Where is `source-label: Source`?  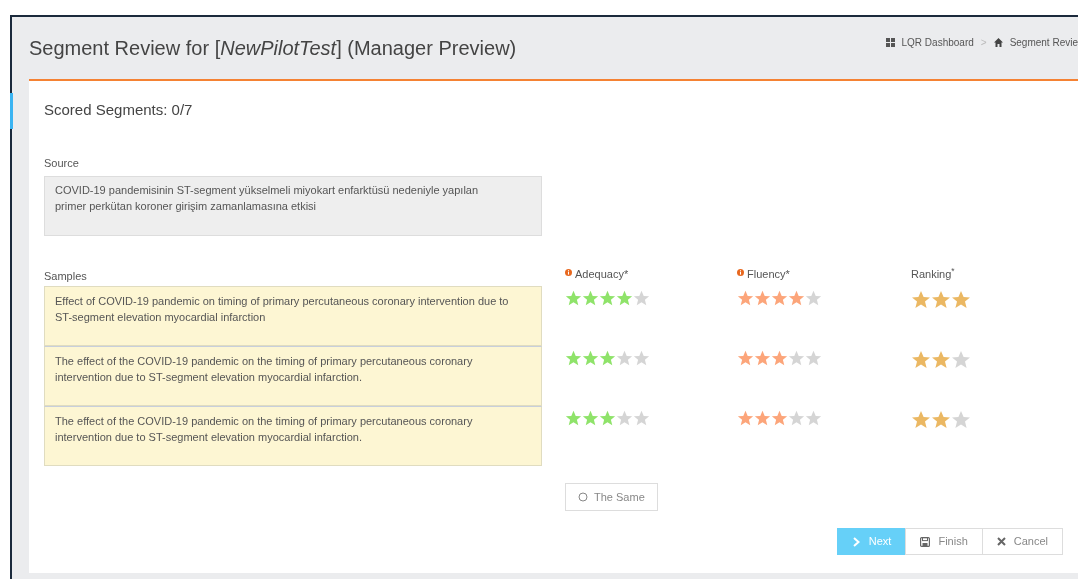 source-label: Source is located at coordinates (62, 163).